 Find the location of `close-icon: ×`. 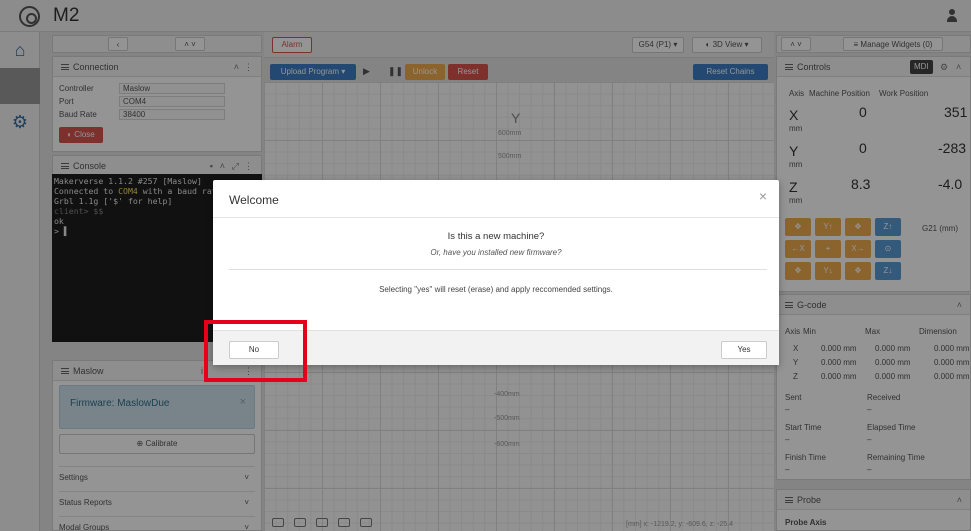

close-icon: × is located at coordinates (763, 196).